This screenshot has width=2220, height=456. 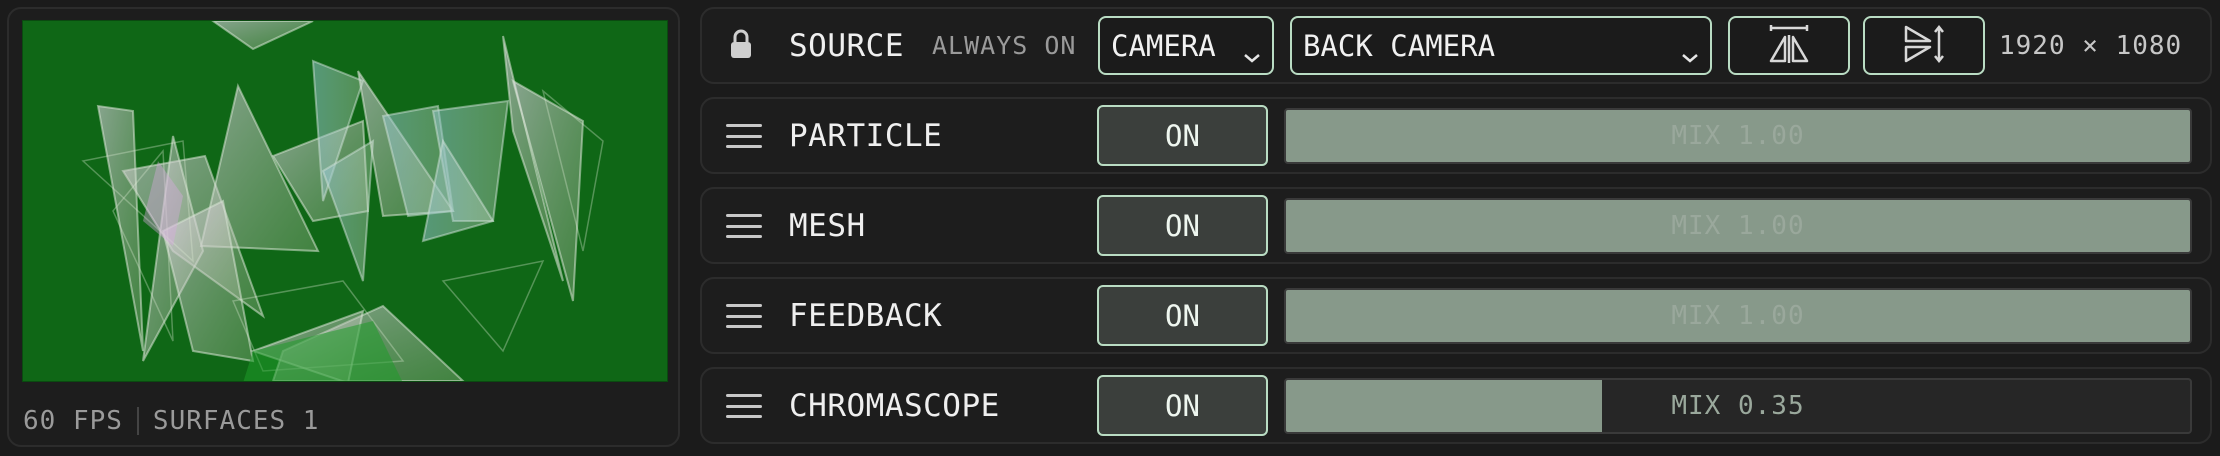 I want to click on resolution-readout: 1920 × 1080, so click(x=2091, y=45).